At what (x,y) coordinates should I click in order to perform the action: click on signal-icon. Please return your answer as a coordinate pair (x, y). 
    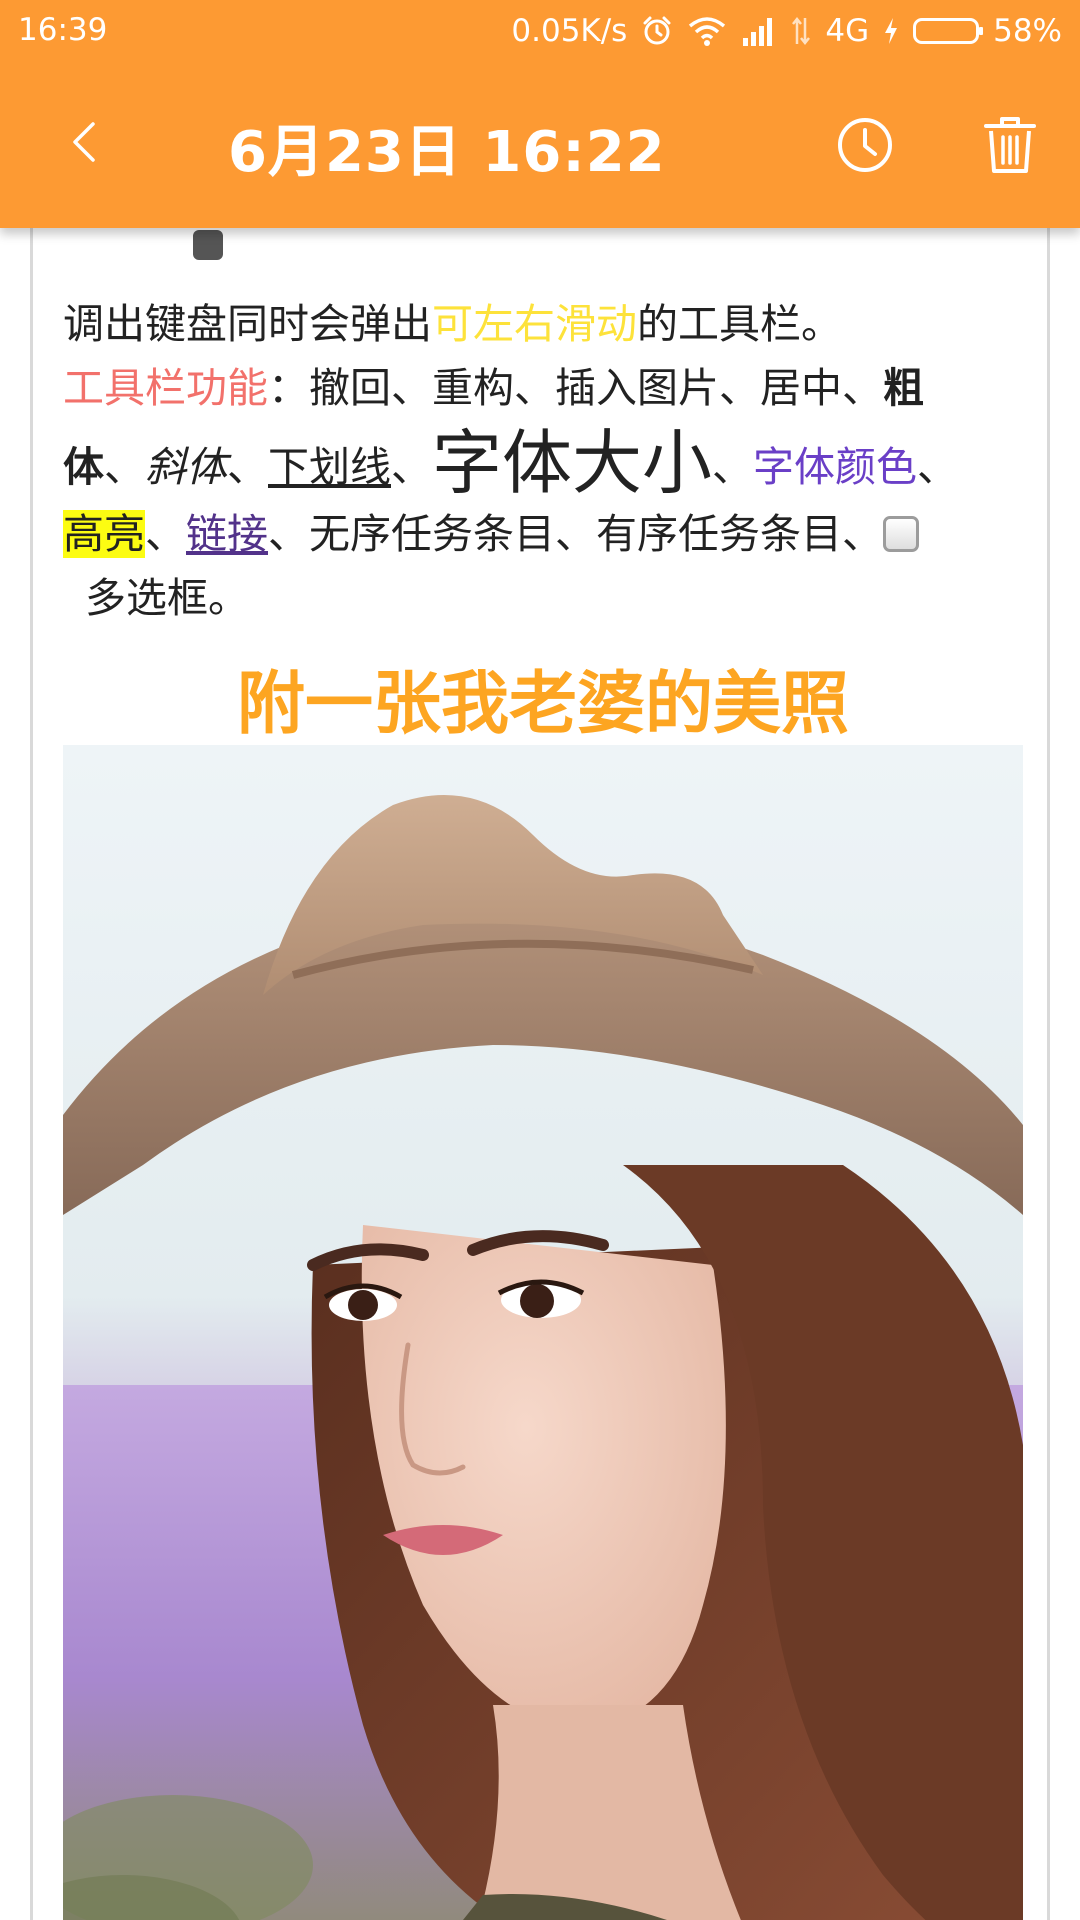
    Looking at the image, I should click on (759, 31).